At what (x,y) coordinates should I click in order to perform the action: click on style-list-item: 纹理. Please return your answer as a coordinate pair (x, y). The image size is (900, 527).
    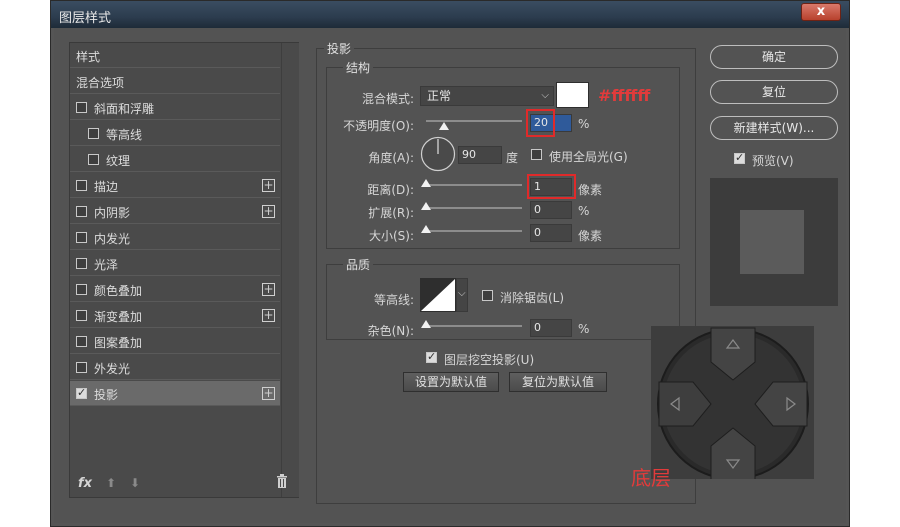
    Looking at the image, I should click on (175, 159).